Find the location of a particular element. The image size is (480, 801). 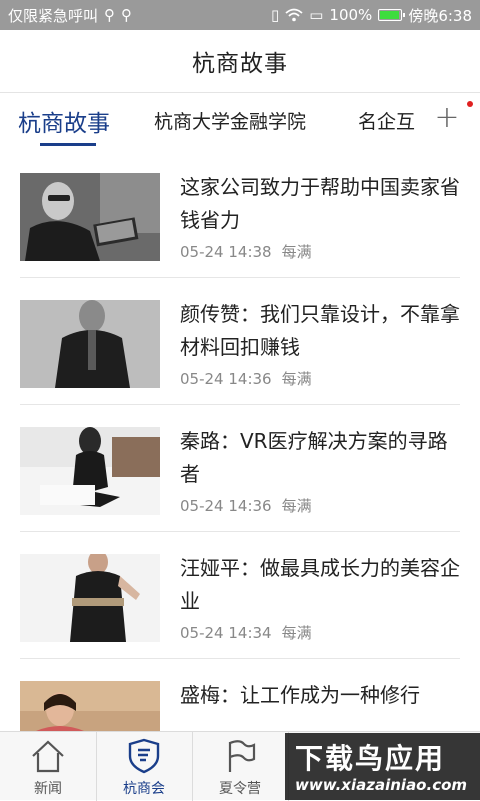

battery-icon is located at coordinates (392, 15).